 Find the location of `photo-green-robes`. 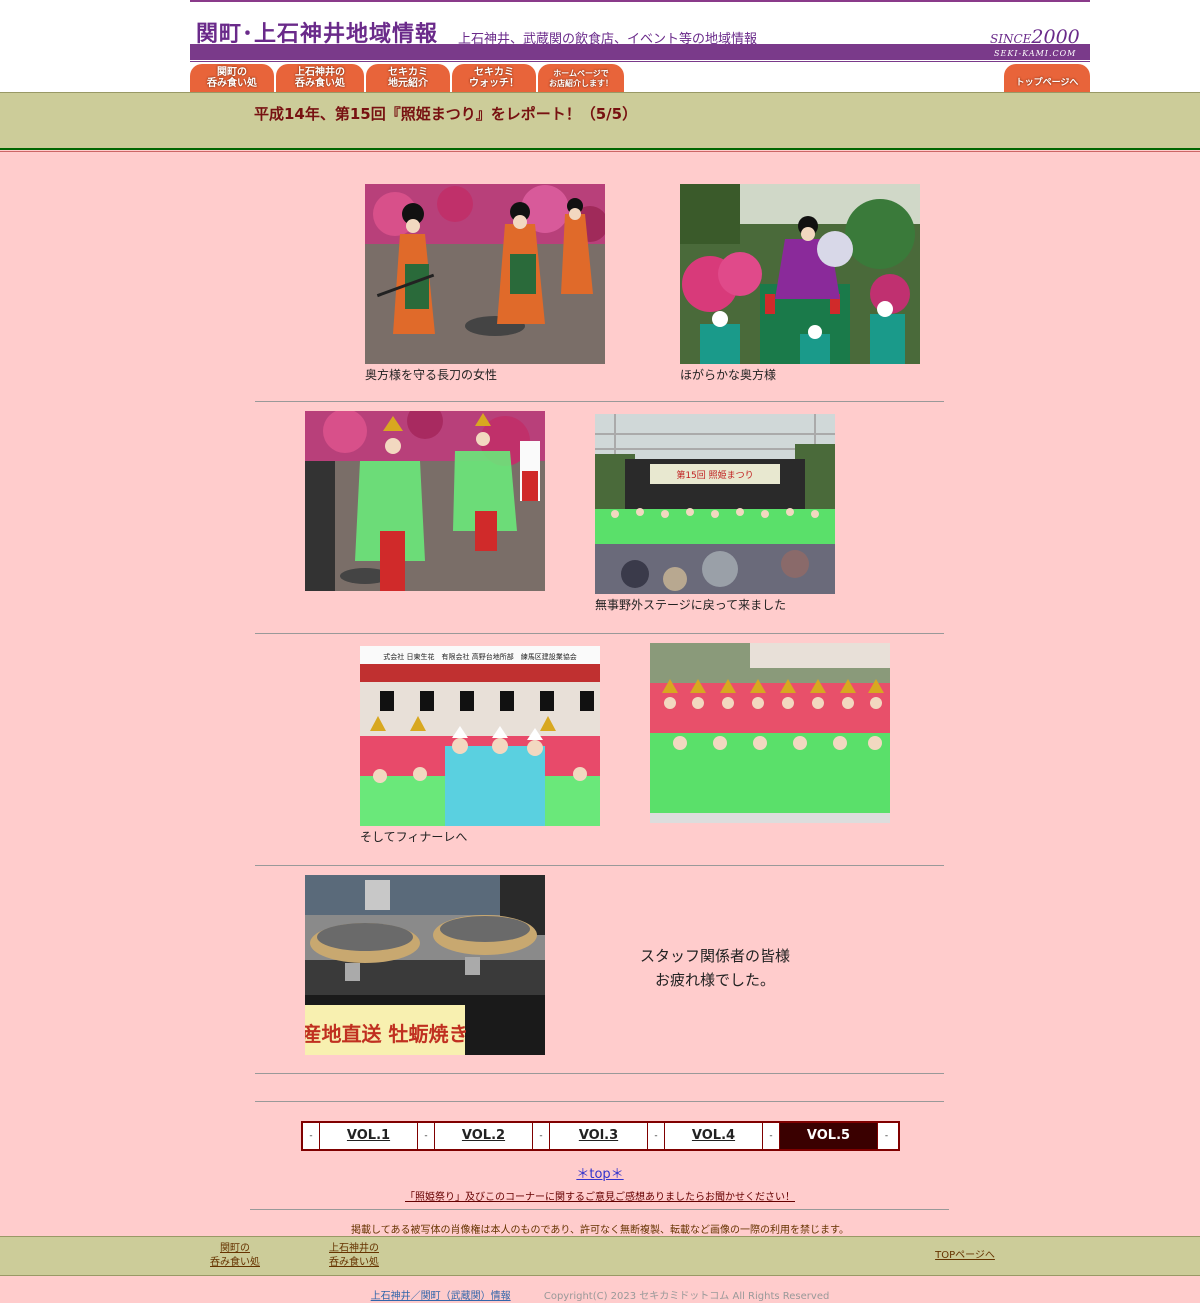

photo-green-robes is located at coordinates (425, 501).